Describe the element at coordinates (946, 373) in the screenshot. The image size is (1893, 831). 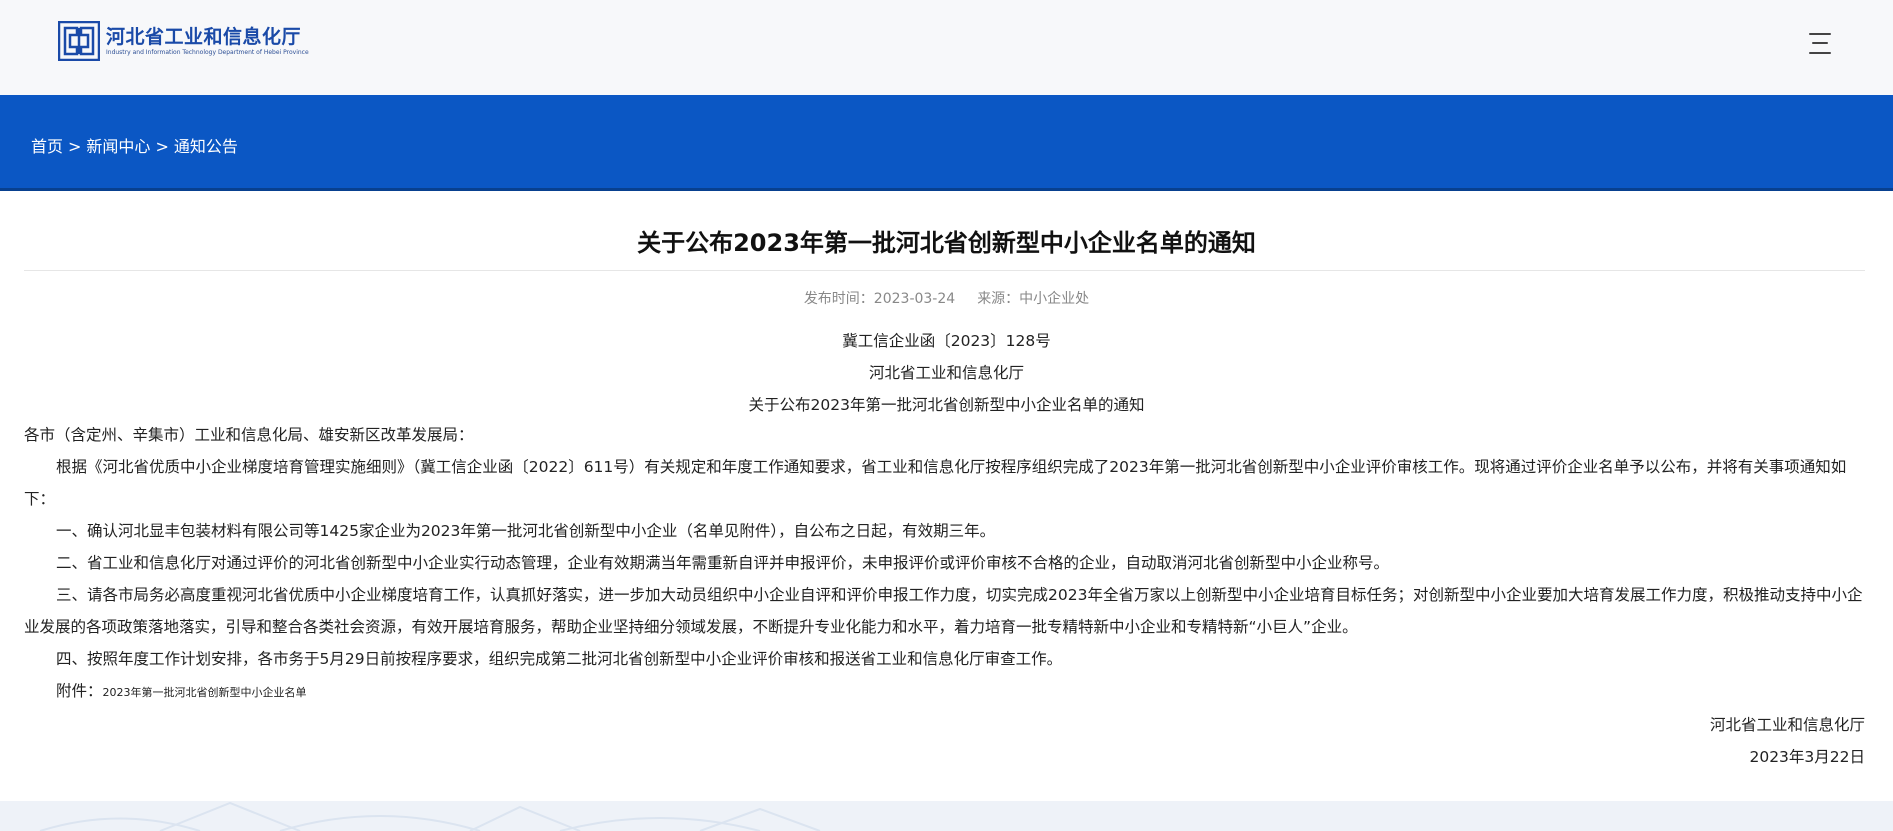
I see `issuer-line: 河北省工业和信息化厅` at that location.